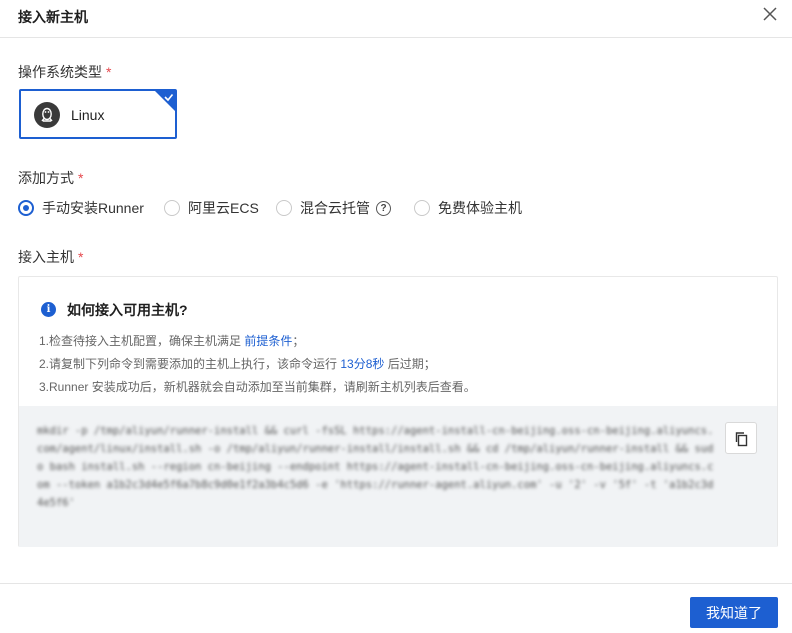  I want to click on radio-label: 阿里云ECS, so click(223, 208).